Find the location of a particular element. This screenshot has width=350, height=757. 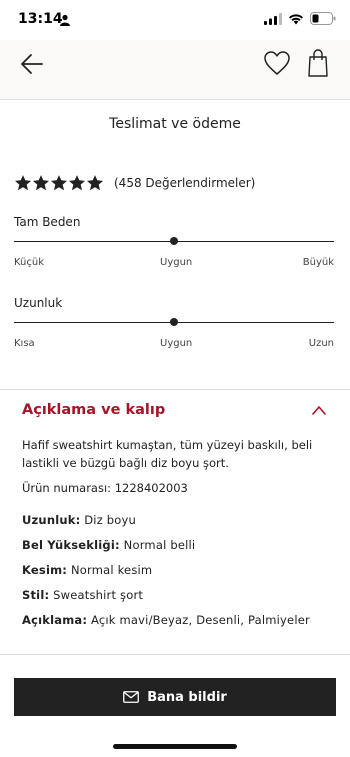

fit-size-max: Büyük is located at coordinates (318, 262).